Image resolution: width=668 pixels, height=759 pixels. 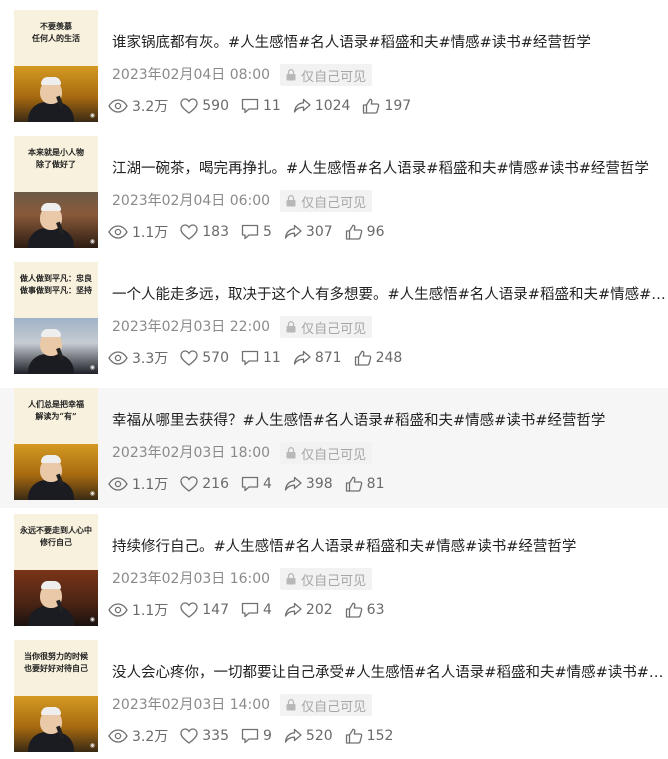 What do you see at coordinates (344, 547) in the screenshot?
I see `post-title: 持续修行自己。#人生感悟#名人语录#稻盛和夫#情感#读书#经营哲学` at bounding box center [344, 547].